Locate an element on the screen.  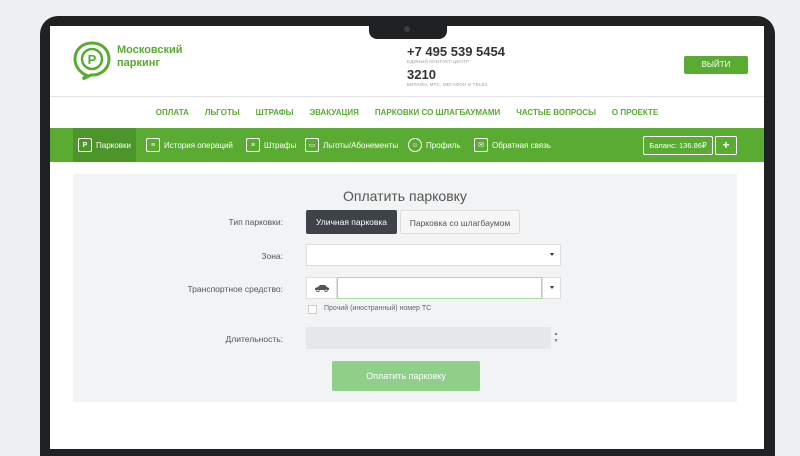
menu-item-history: ≡ История операций is located at coordinates (189, 145).